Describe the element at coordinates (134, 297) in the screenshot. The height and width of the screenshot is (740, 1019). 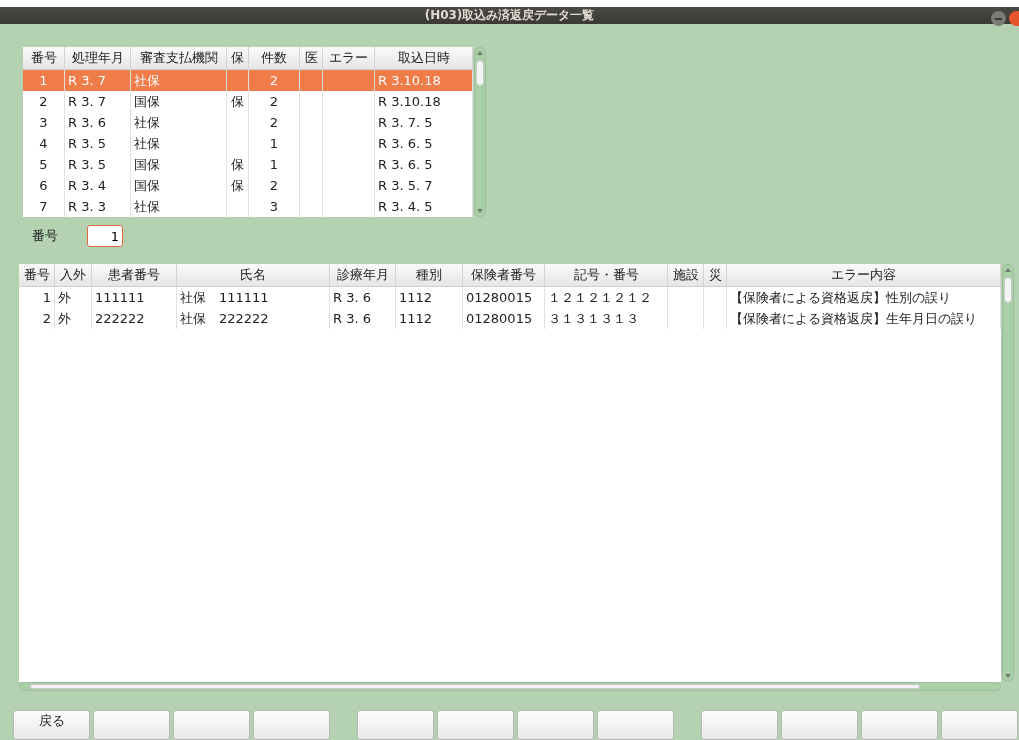
I see `table-cell: 111111` at that location.